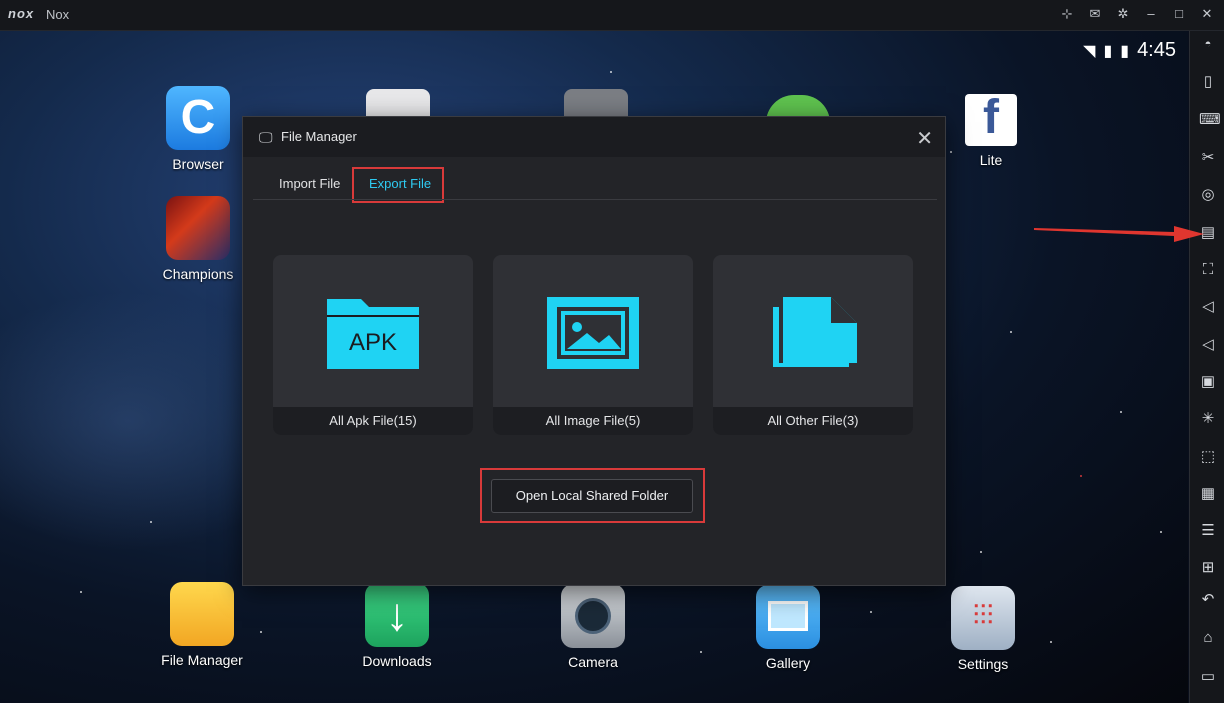 The width and height of the screenshot is (1224, 703). Describe the element at coordinates (1206, 367) in the screenshot. I see `emulator-toolbar: ◓ ▯ ⌨ ✂ ◎ ▤ ⛶ ◁ ◁ ▣ ✳ ⬚ ▦ ☰ ⊞ ↶ ⌂ ▭` at that location.